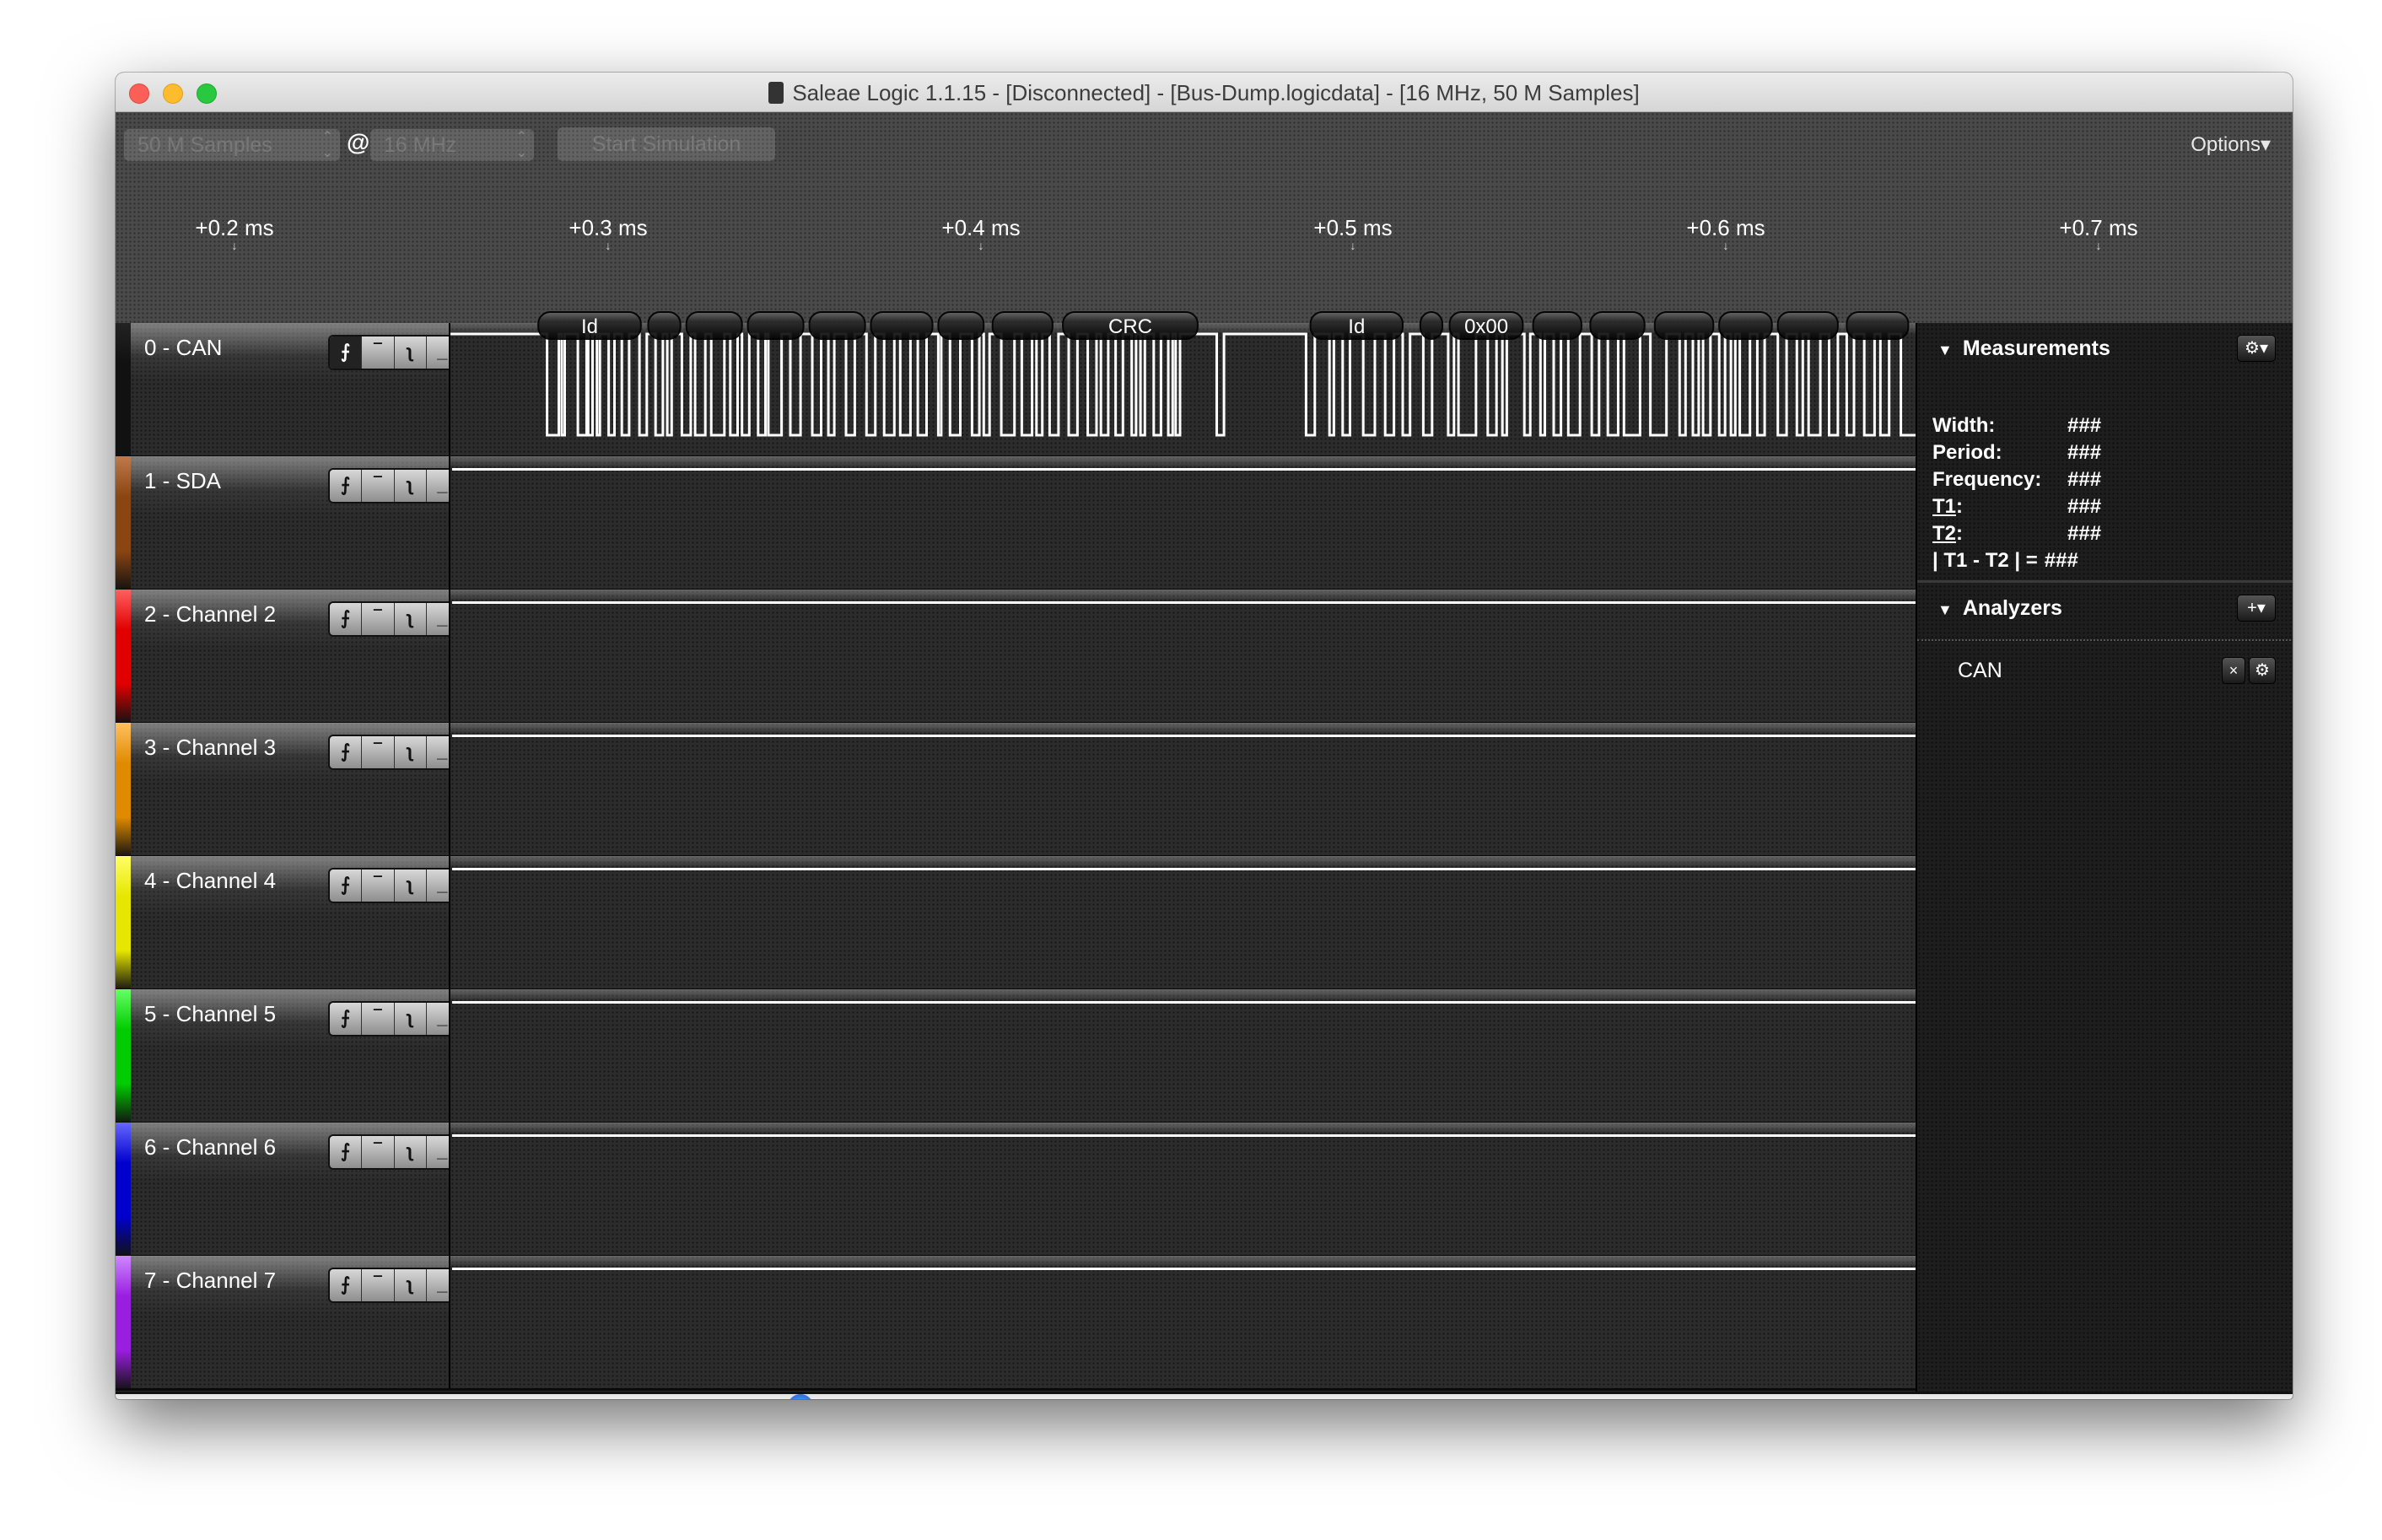 Image resolution: width=2382 pixels, height=1540 pixels. What do you see at coordinates (210, 1147) in the screenshot?
I see `channel-name: 6 - Channel 6` at bounding box center [210, 1147].